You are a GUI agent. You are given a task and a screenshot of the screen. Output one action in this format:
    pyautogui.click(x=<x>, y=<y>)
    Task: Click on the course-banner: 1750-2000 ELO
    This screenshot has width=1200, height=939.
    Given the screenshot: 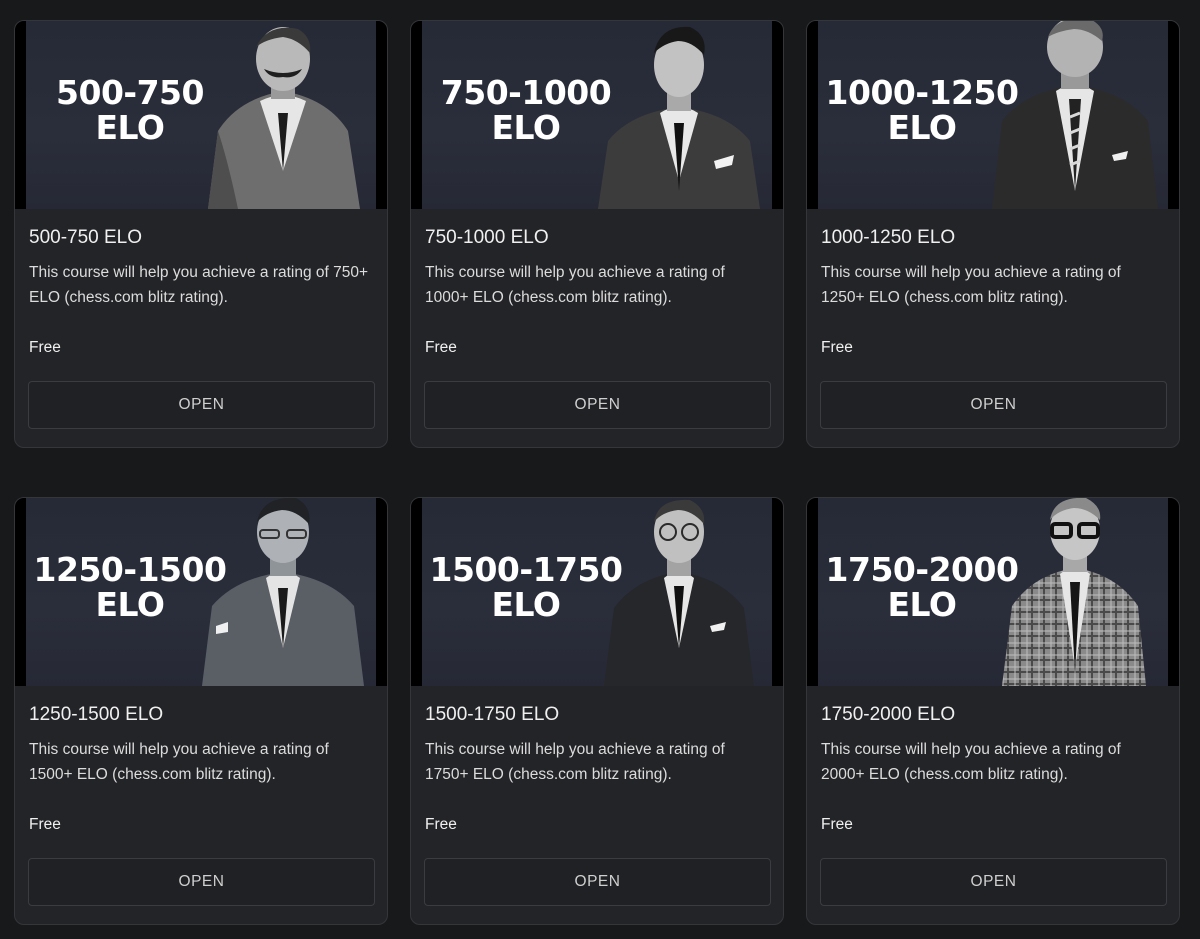 What is the action you would take?
    pyautogui.click(x=993, y=592)
    